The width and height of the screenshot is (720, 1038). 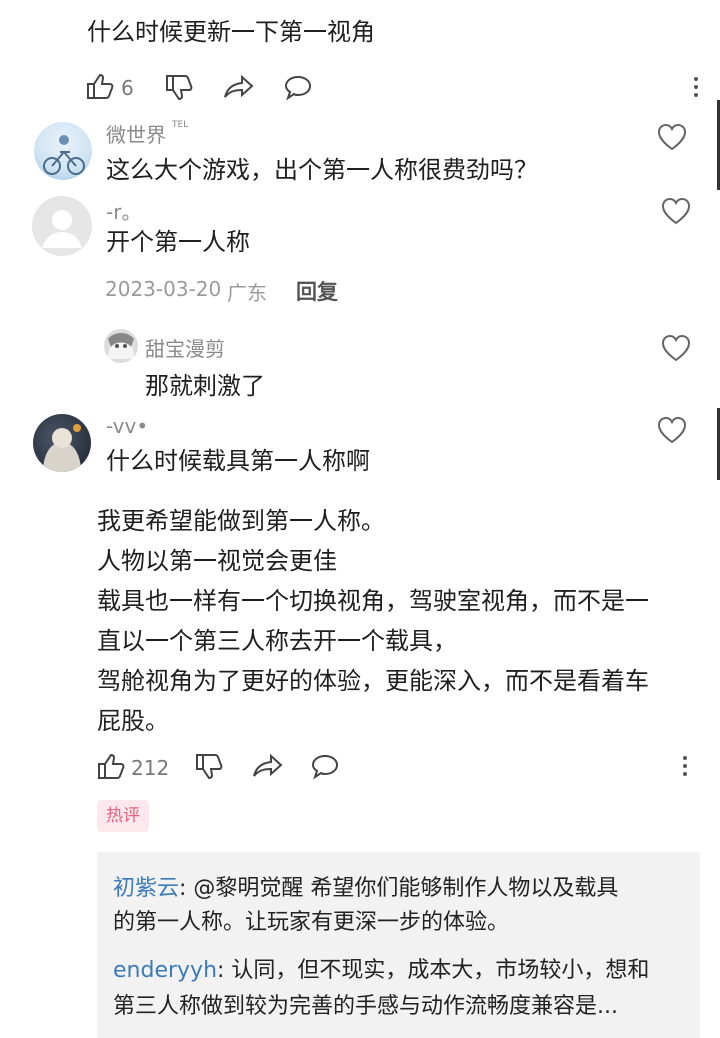 What do you see at coordinates (150, 768) in the screenshot?
I see `main-like-count: 212` at bounding box center [150, 768].